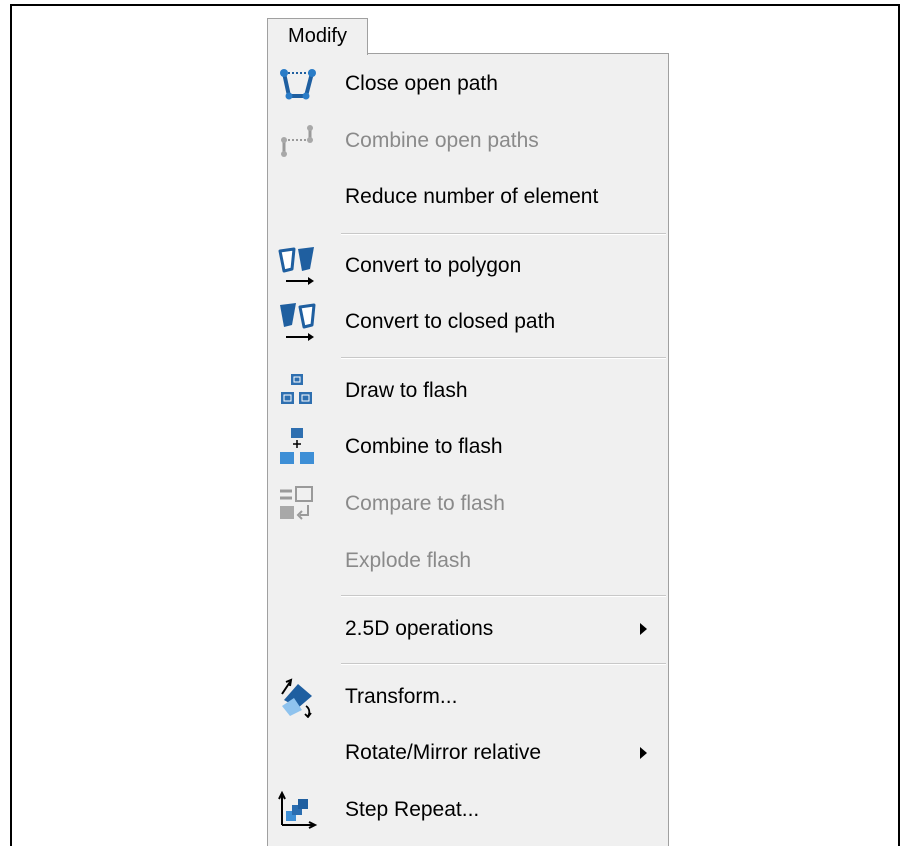 The width and height of the screenshot is (910, 846). Describe the element at coordinates (443, 752) in the screenshot. I see `menu-item-label: Rotate/Mirror relative` at that location.